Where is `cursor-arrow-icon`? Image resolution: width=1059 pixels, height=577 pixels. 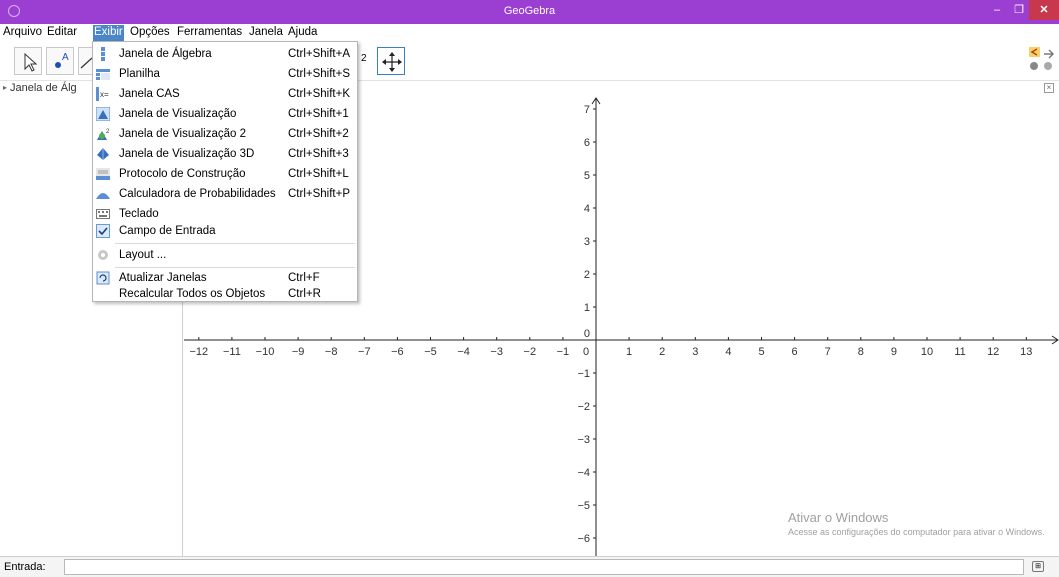 cursor-arrow-icon is located at coordinates (31, 62).